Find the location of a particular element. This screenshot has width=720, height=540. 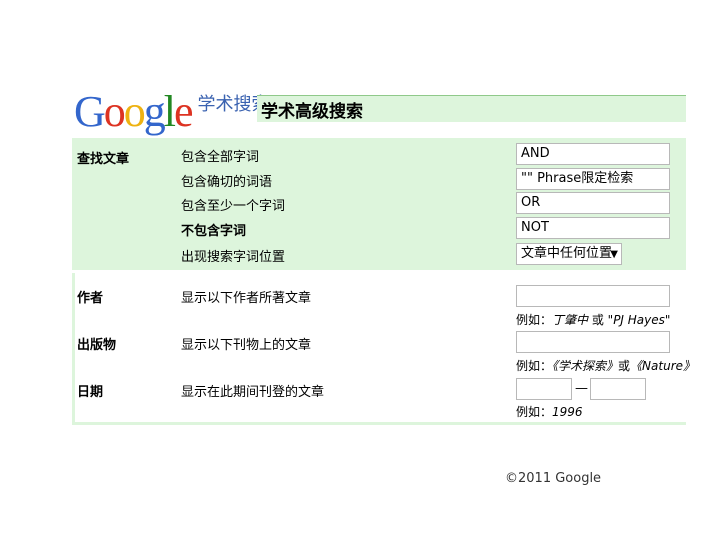

author-input is located at coordinates (593, 296).